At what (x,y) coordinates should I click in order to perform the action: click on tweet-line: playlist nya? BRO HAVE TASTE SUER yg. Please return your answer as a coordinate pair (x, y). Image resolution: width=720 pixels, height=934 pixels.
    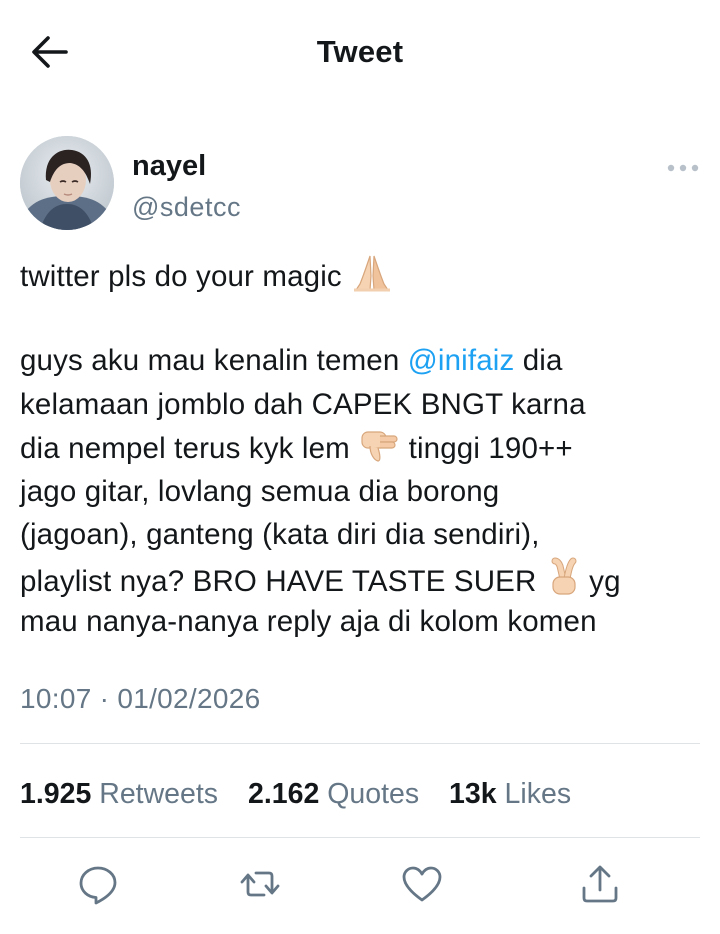
    Looking at the image, I should click on (365, 579).